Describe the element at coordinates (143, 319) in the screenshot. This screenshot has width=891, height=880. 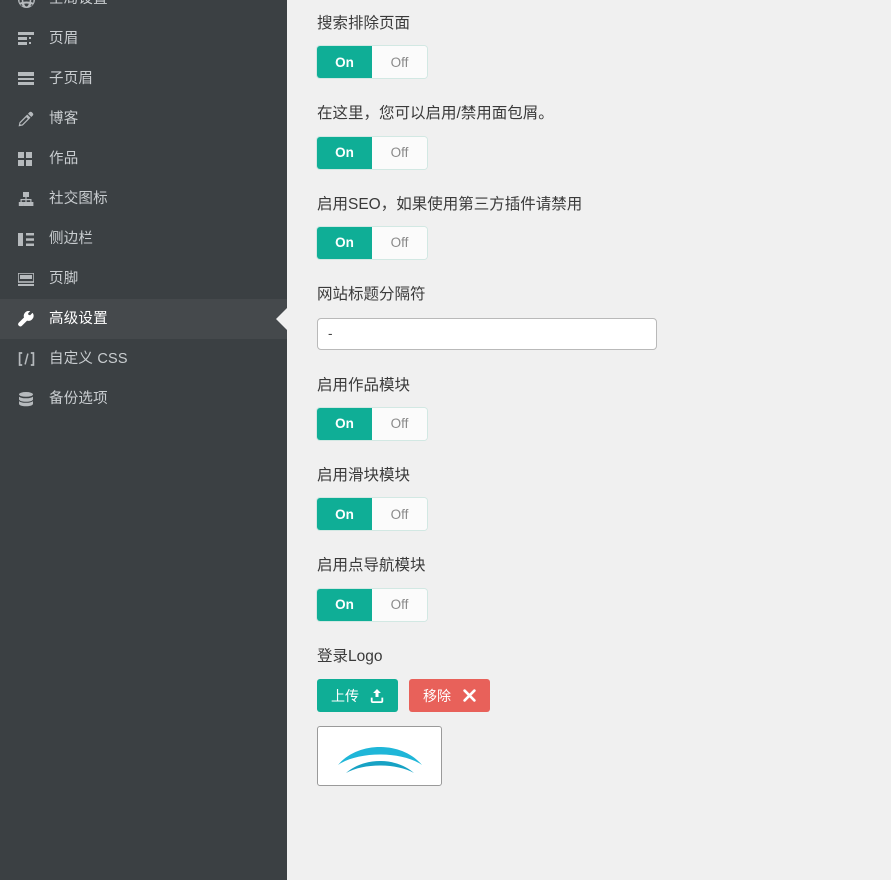
I see `sidebar-item-advanced-settings: 高级设置` at that location.